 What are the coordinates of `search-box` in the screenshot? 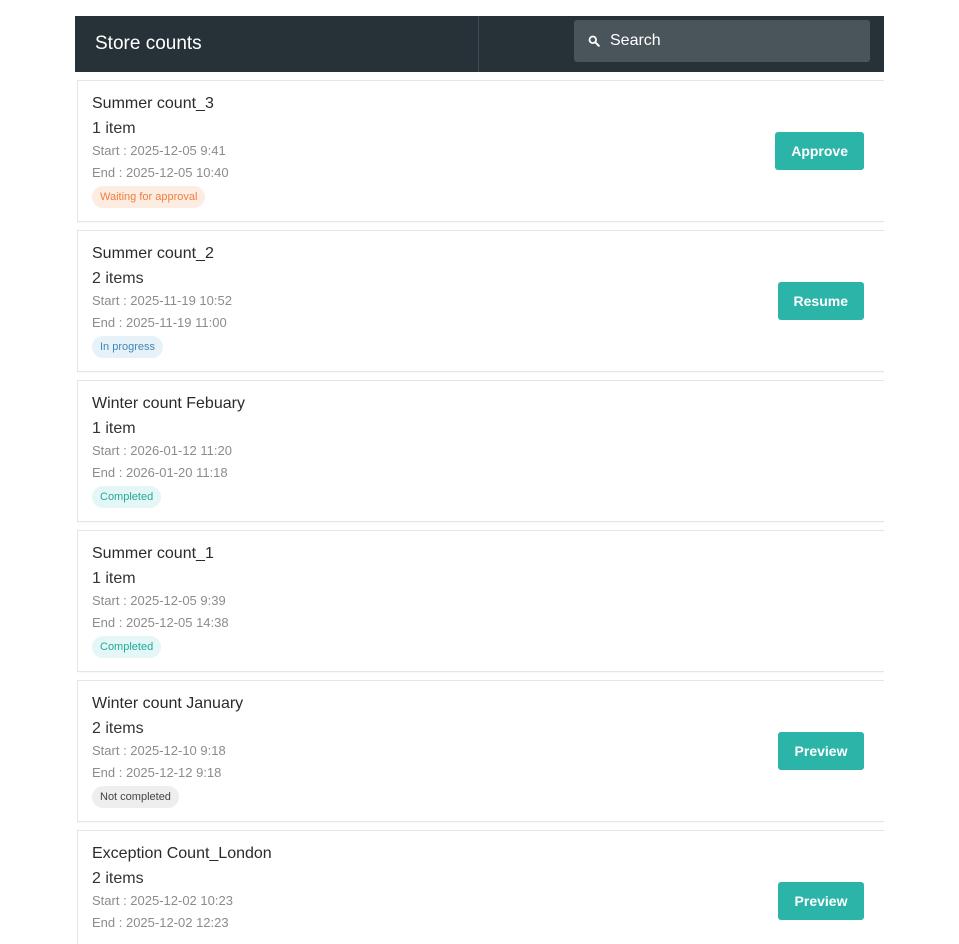 It's located at (722, 41).